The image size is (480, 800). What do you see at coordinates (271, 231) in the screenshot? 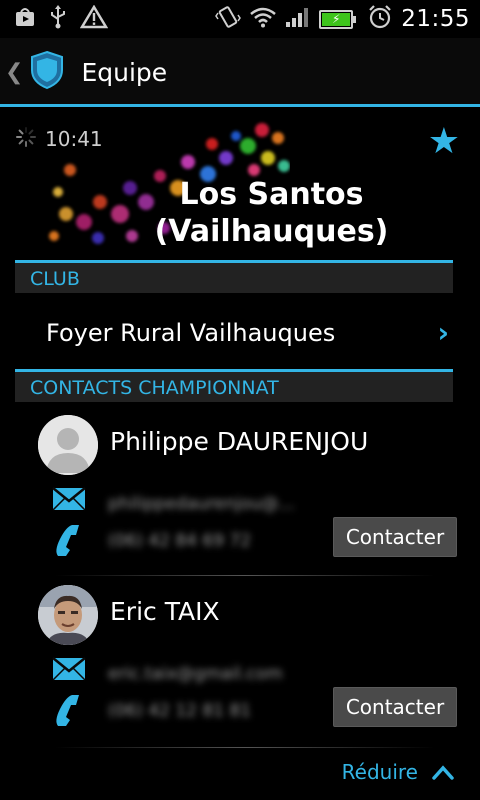
I see `team-name-line2: (Vailhauques)` at bounding box center [271, 231].